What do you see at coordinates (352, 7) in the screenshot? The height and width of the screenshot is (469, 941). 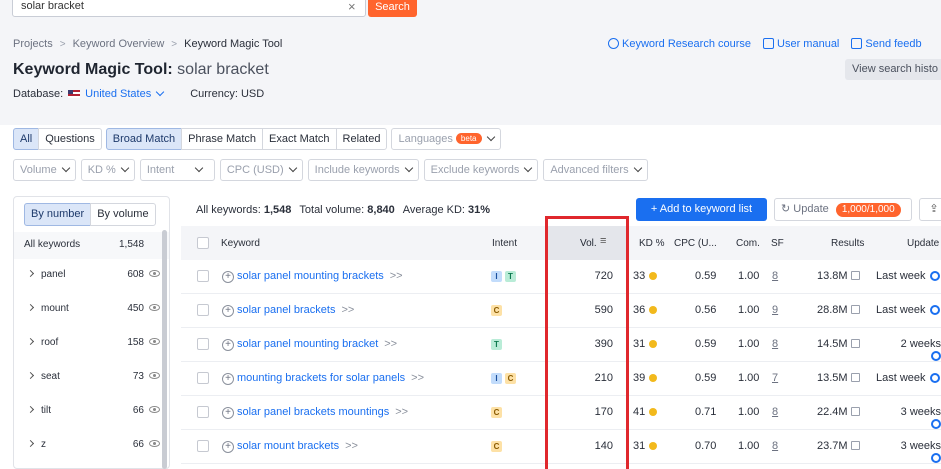 I see `clear-icon: ×` at bounding box center [352, 7].